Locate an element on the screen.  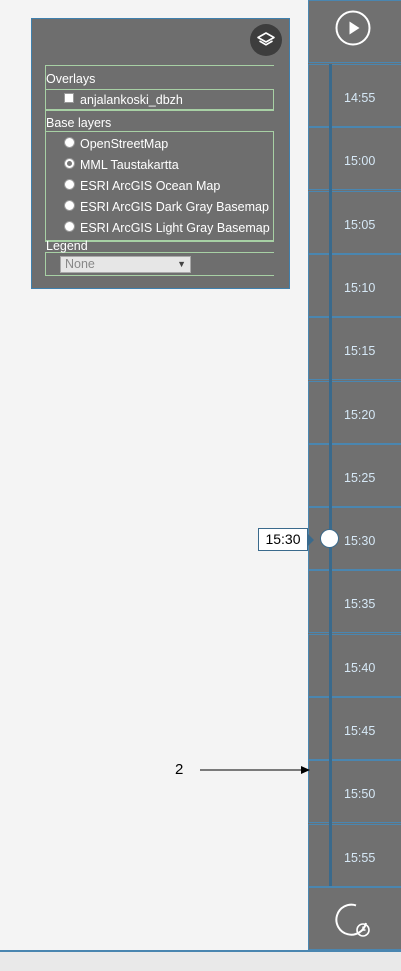
legend-select: None ▼ is located at coordinates (125, 264).